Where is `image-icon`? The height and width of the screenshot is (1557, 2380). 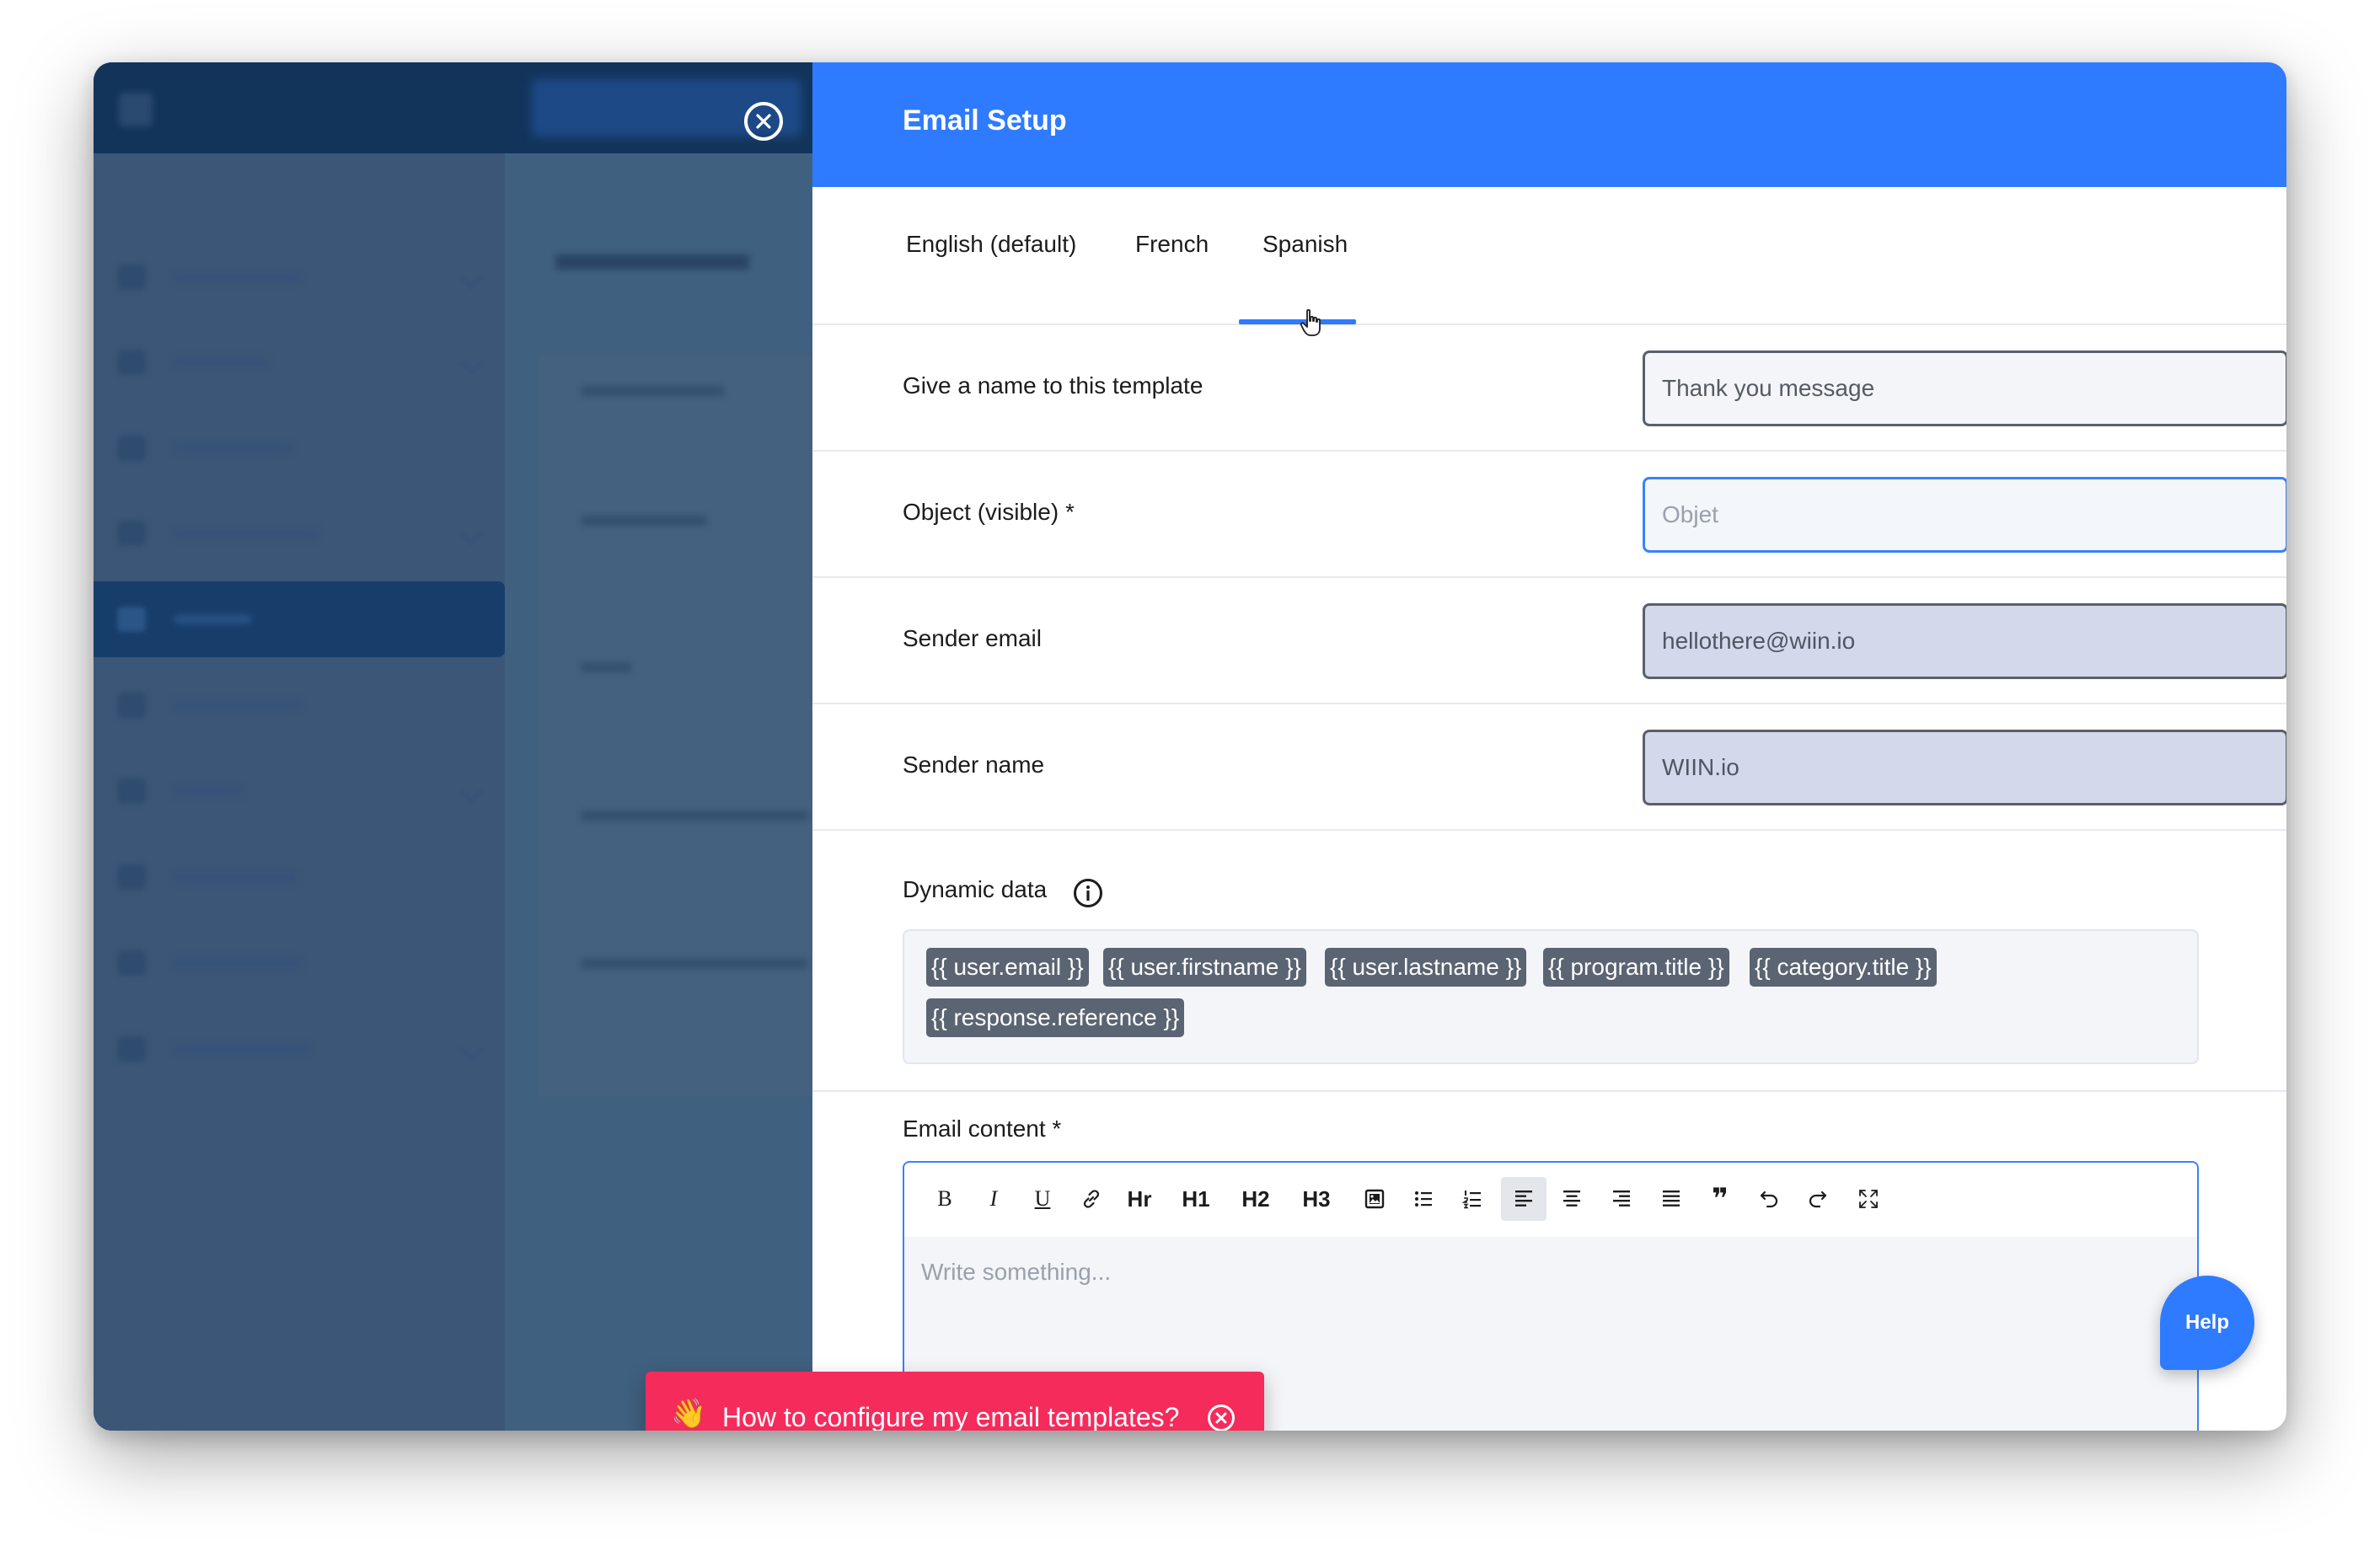 image-icon is located at coordinates (1374, 1199).